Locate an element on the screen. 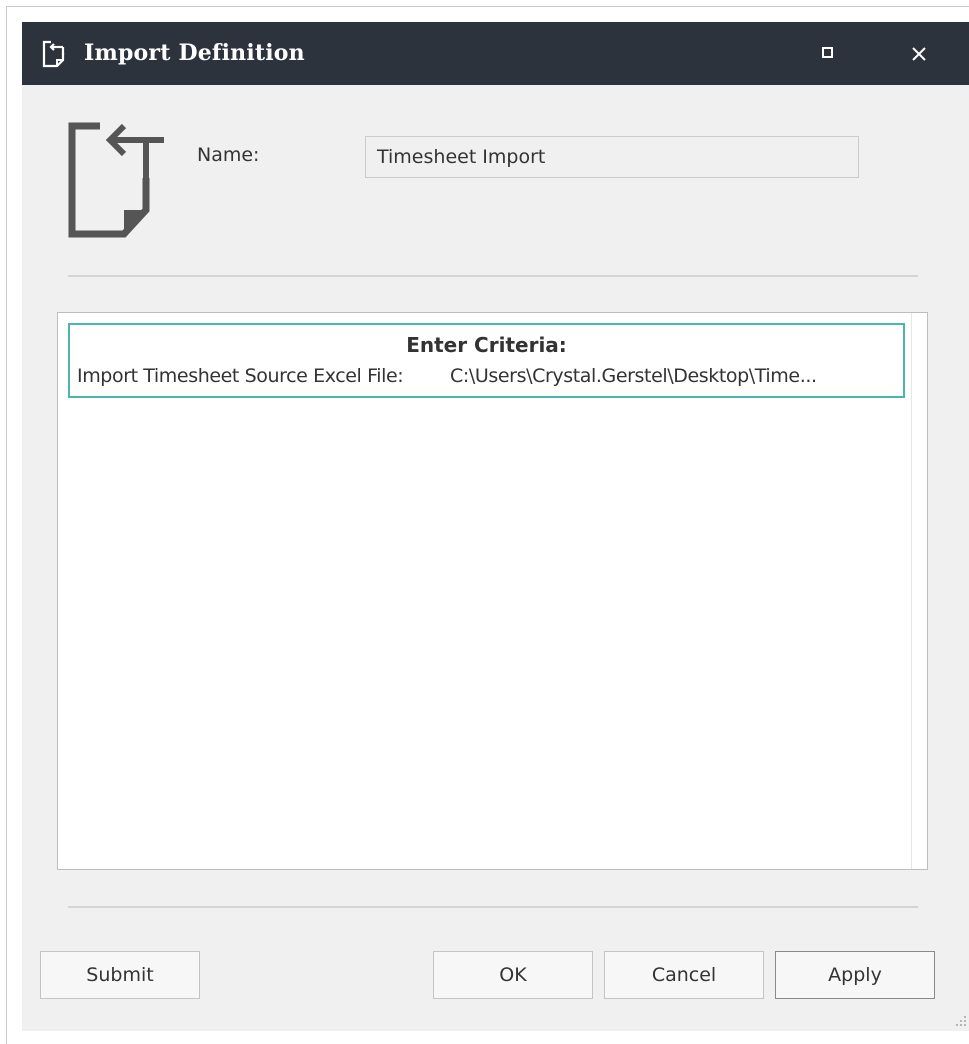 The width and height of the screenshot is (969, 1044). resize-grip-icon is located at coordinates (961, 1021).